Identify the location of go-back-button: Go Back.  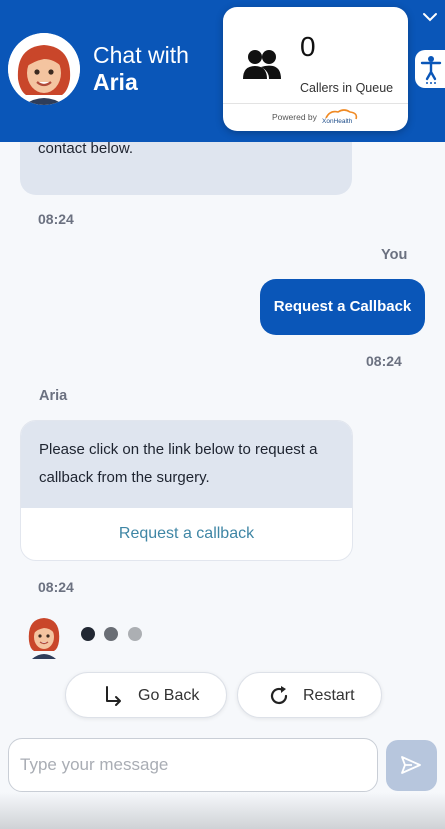
(146, 695).